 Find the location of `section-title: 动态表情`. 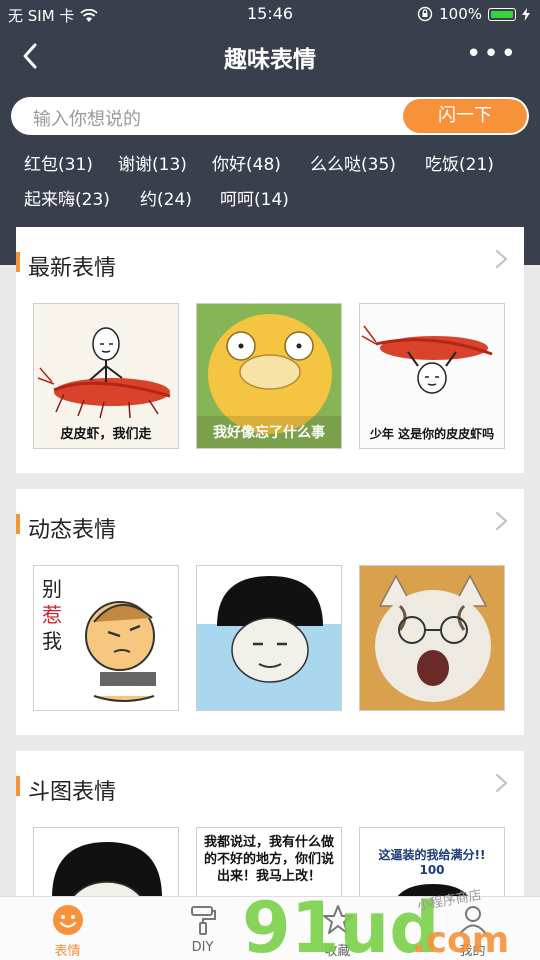

section-title: 动态表情 is located at coordinates (72, 530).